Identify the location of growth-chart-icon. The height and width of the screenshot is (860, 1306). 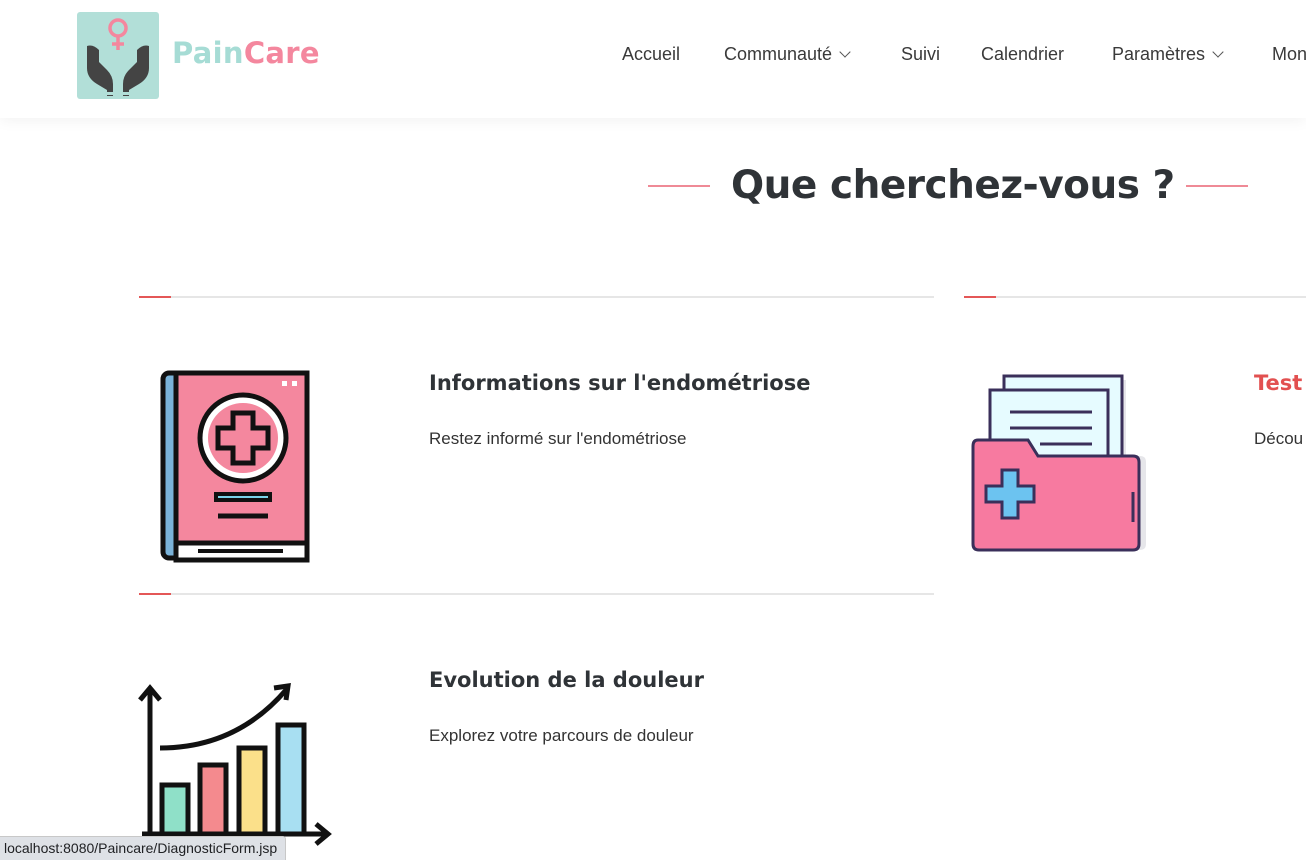
(235, 764).